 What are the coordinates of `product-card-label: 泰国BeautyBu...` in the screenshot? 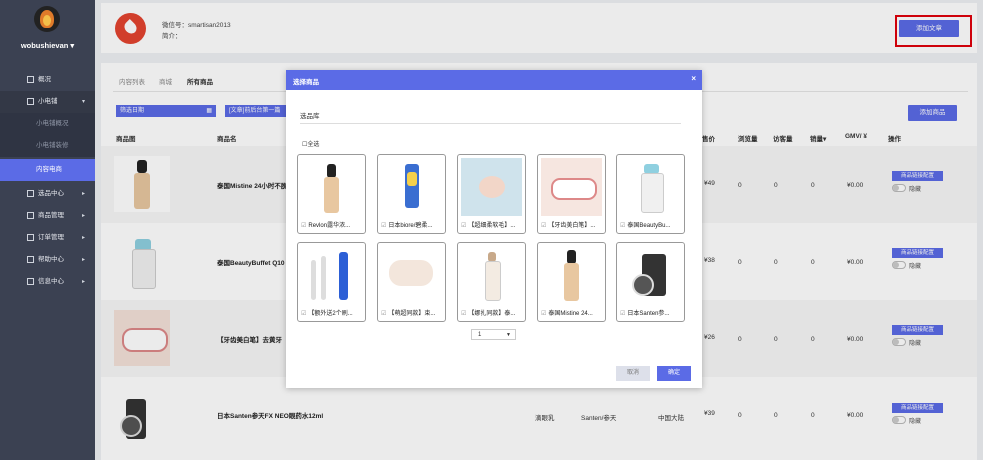 It's located at (649, 226).